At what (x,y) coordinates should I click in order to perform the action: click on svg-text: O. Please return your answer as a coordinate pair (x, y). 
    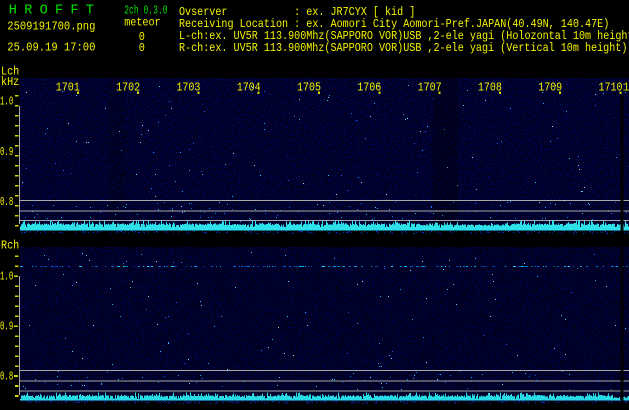
    Looking at the image, I should click on (44, 11).